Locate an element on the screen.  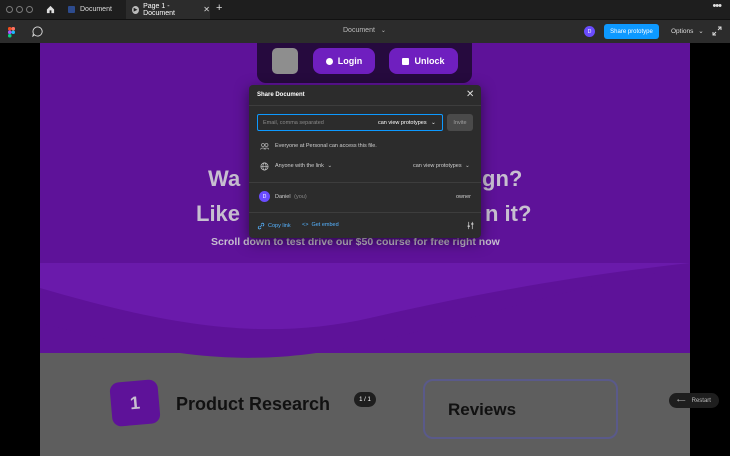
link-icon is located at coordinates (261, 226).